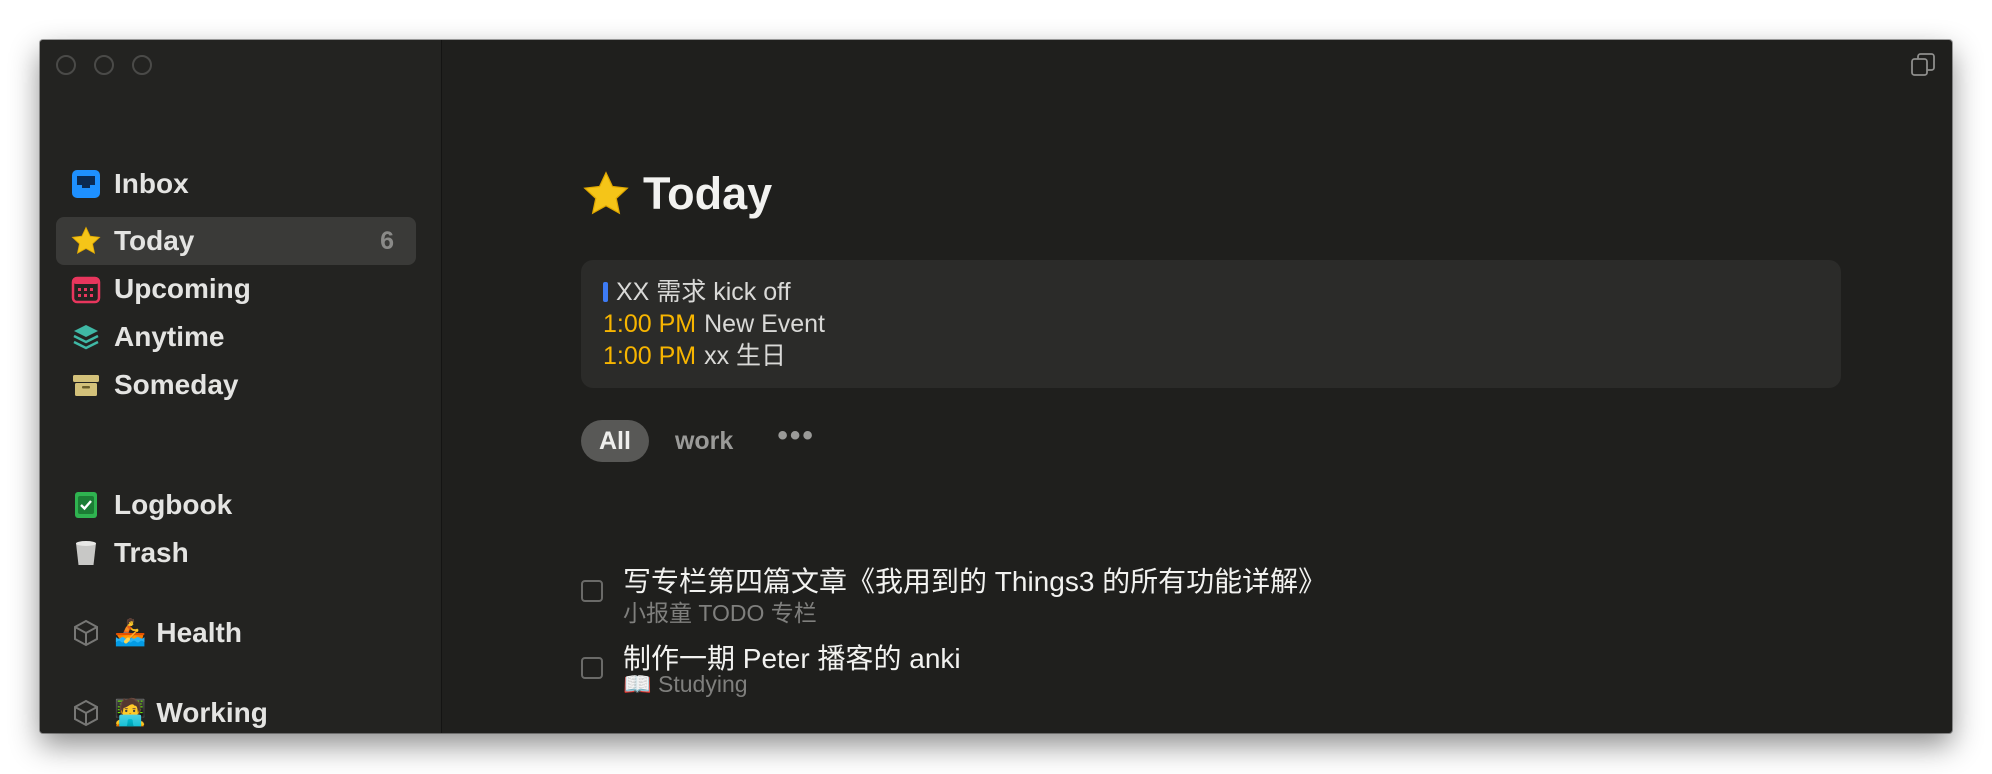 This screenshot has width=1992, height=774. Describe the element at coordinates (704, 441) in the screenshot. I see `filter-work: work` at that location.